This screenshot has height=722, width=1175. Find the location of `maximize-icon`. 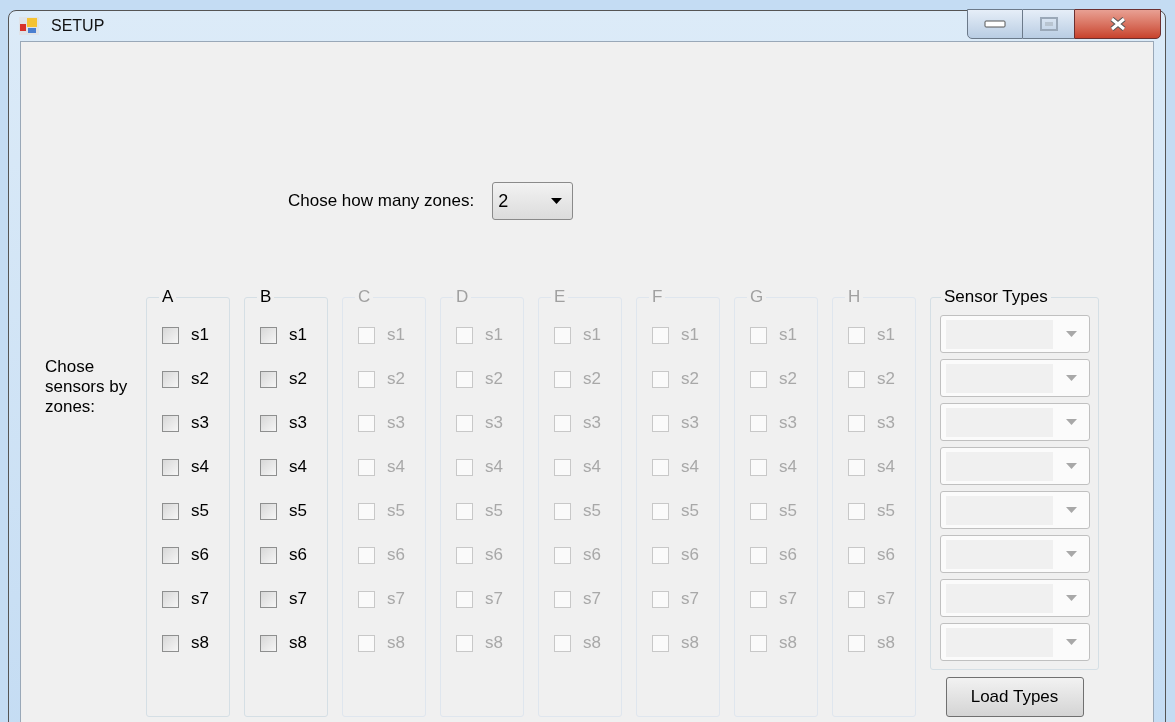

maximize-icon is located at coordinates (1048, 24).